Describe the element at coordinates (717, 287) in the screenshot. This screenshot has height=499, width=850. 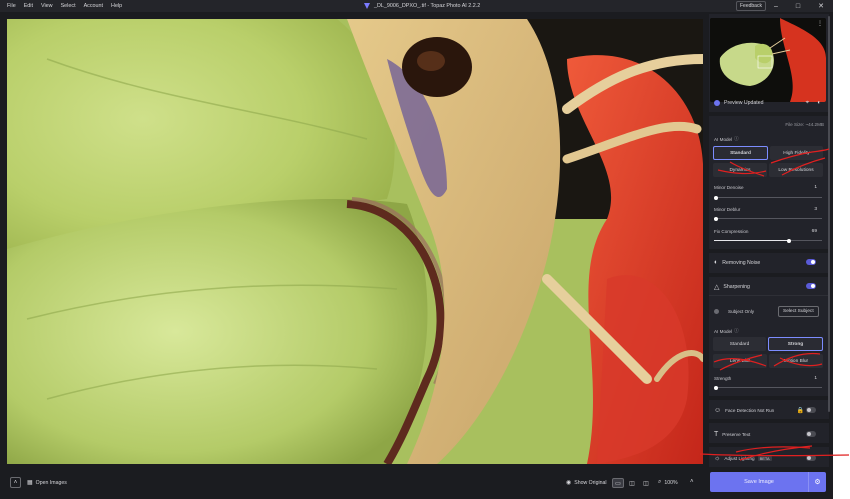
I see `triangle-icon: △` at that location.